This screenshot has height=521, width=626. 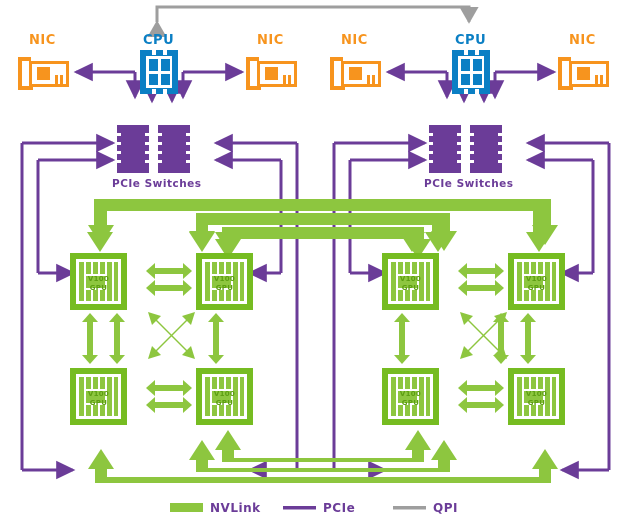 I want to click on gpu-block-2: V100 GPU, so click(x=224, y=281).